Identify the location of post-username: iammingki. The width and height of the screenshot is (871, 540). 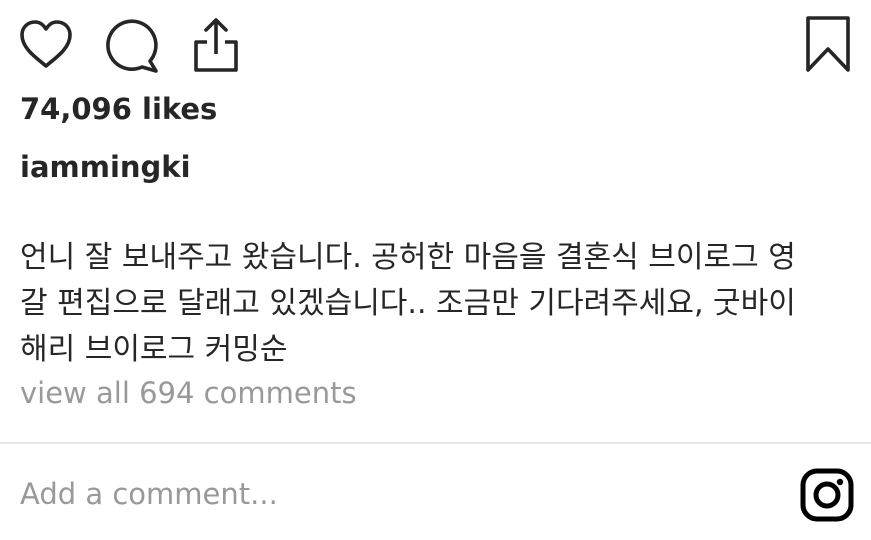
(105, 167).